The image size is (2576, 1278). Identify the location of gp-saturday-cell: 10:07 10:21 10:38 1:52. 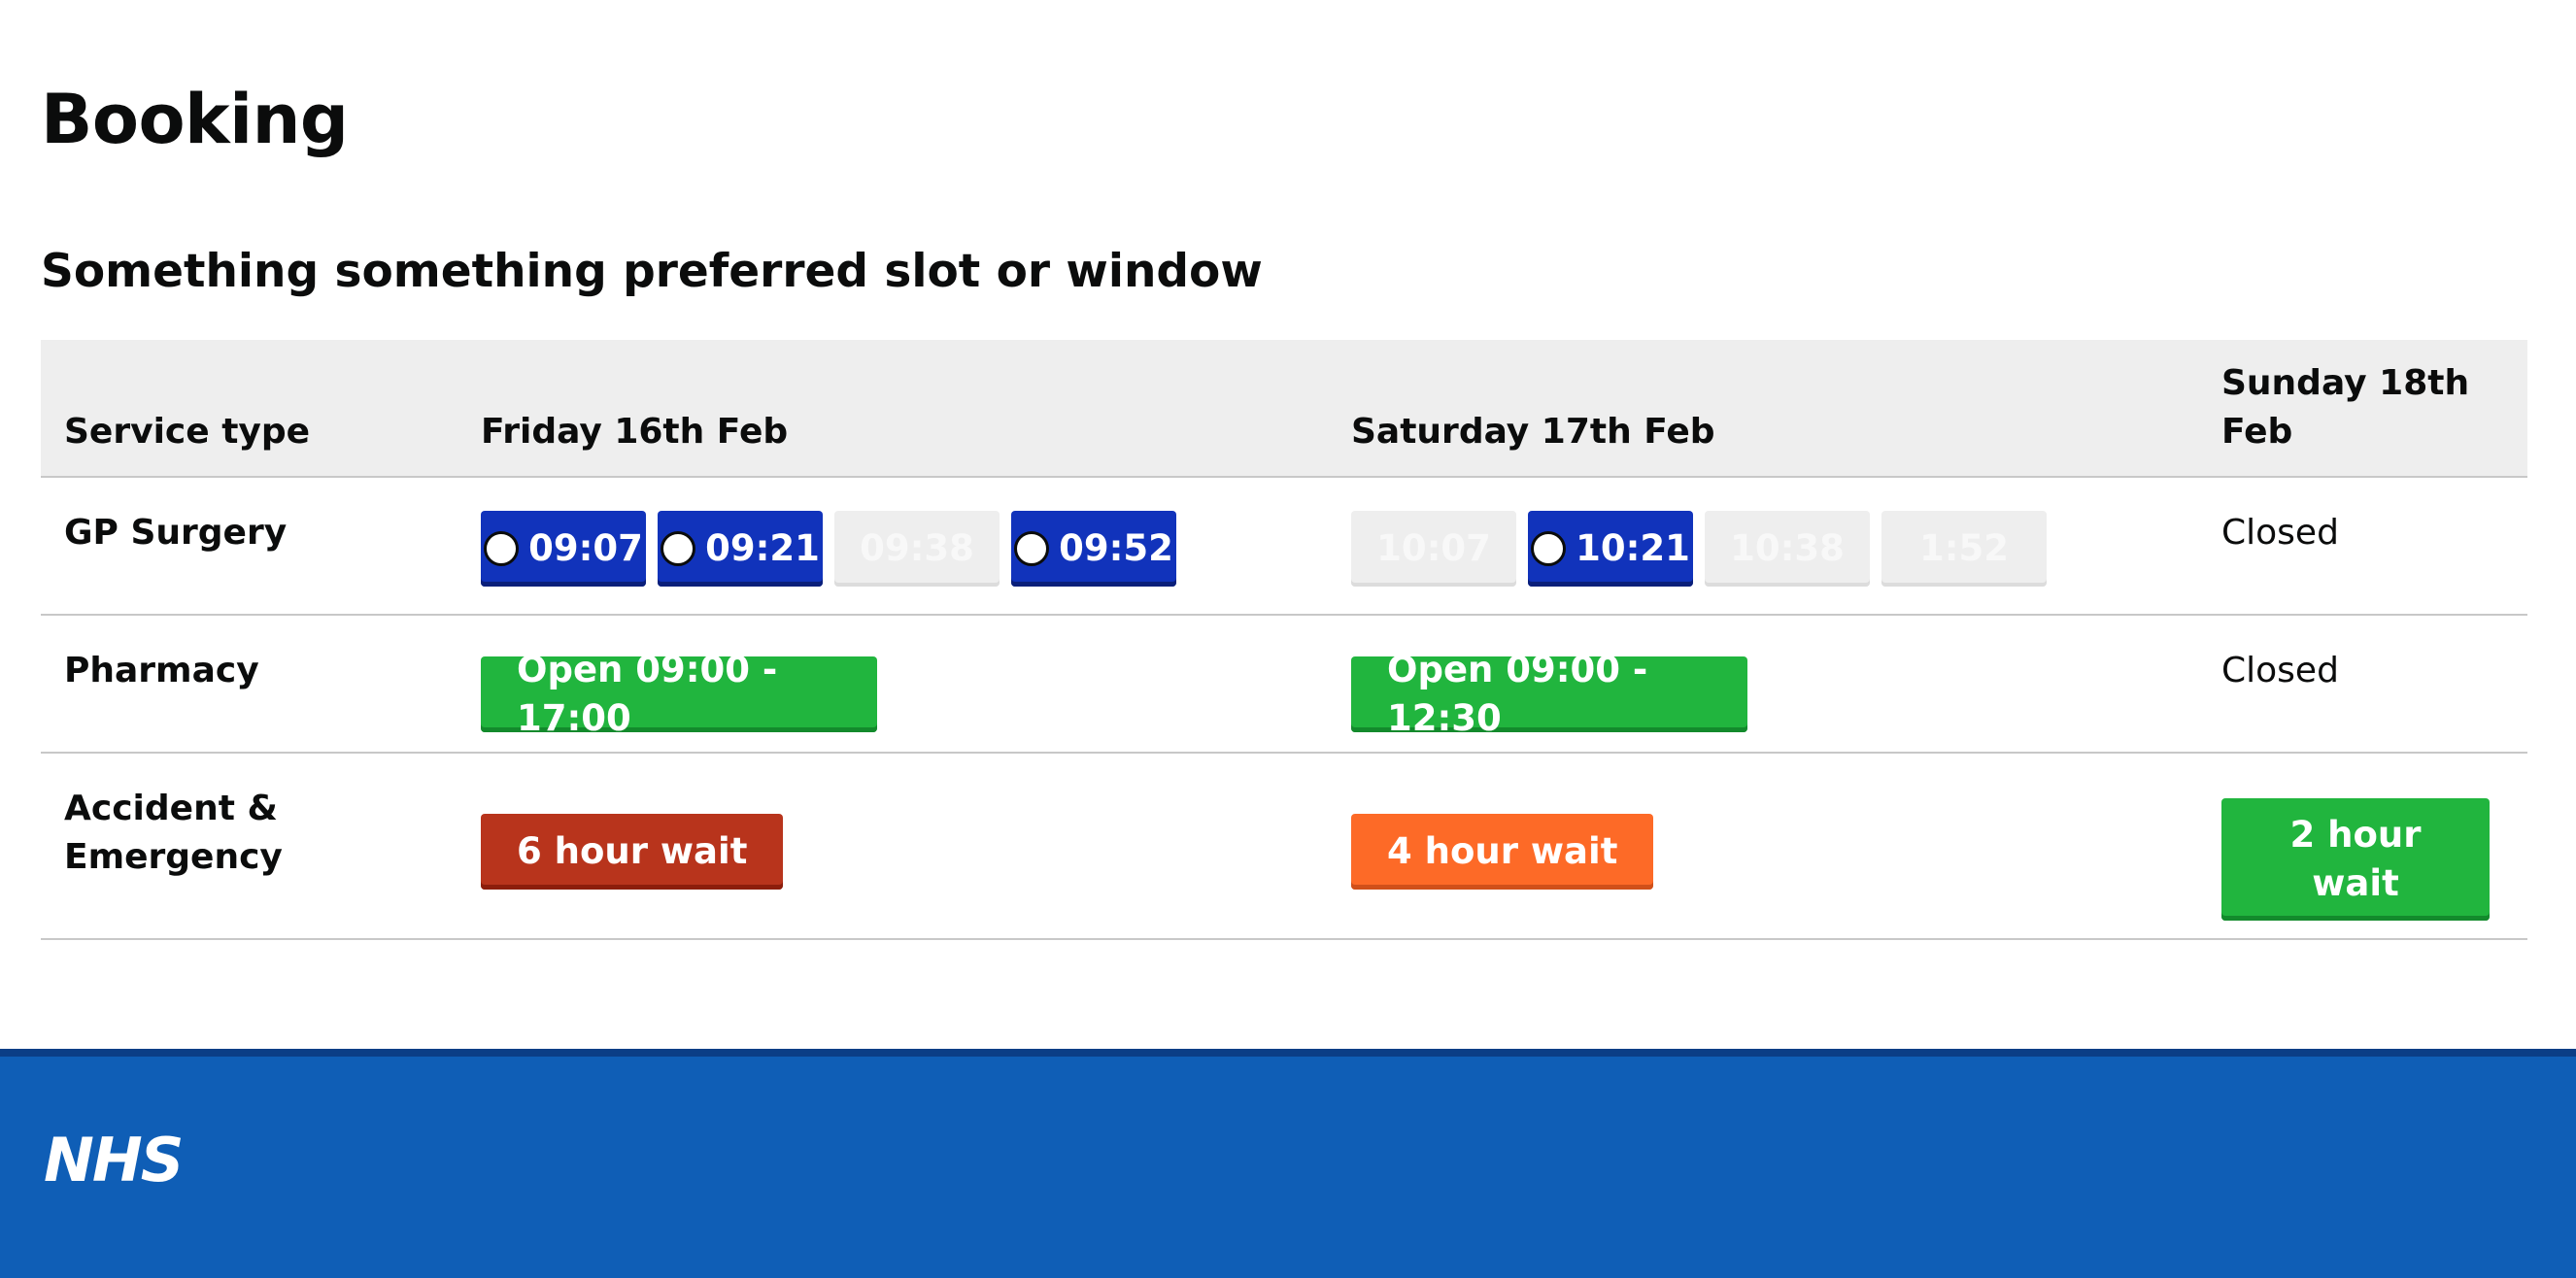
(1763, 546).